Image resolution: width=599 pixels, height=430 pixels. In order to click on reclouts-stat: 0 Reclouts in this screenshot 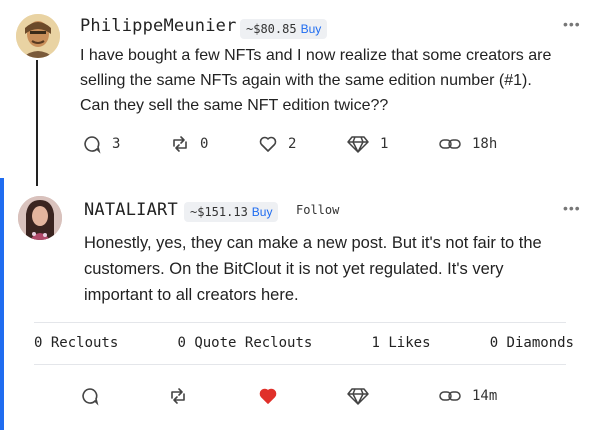, I will do `click(76, 343)`.